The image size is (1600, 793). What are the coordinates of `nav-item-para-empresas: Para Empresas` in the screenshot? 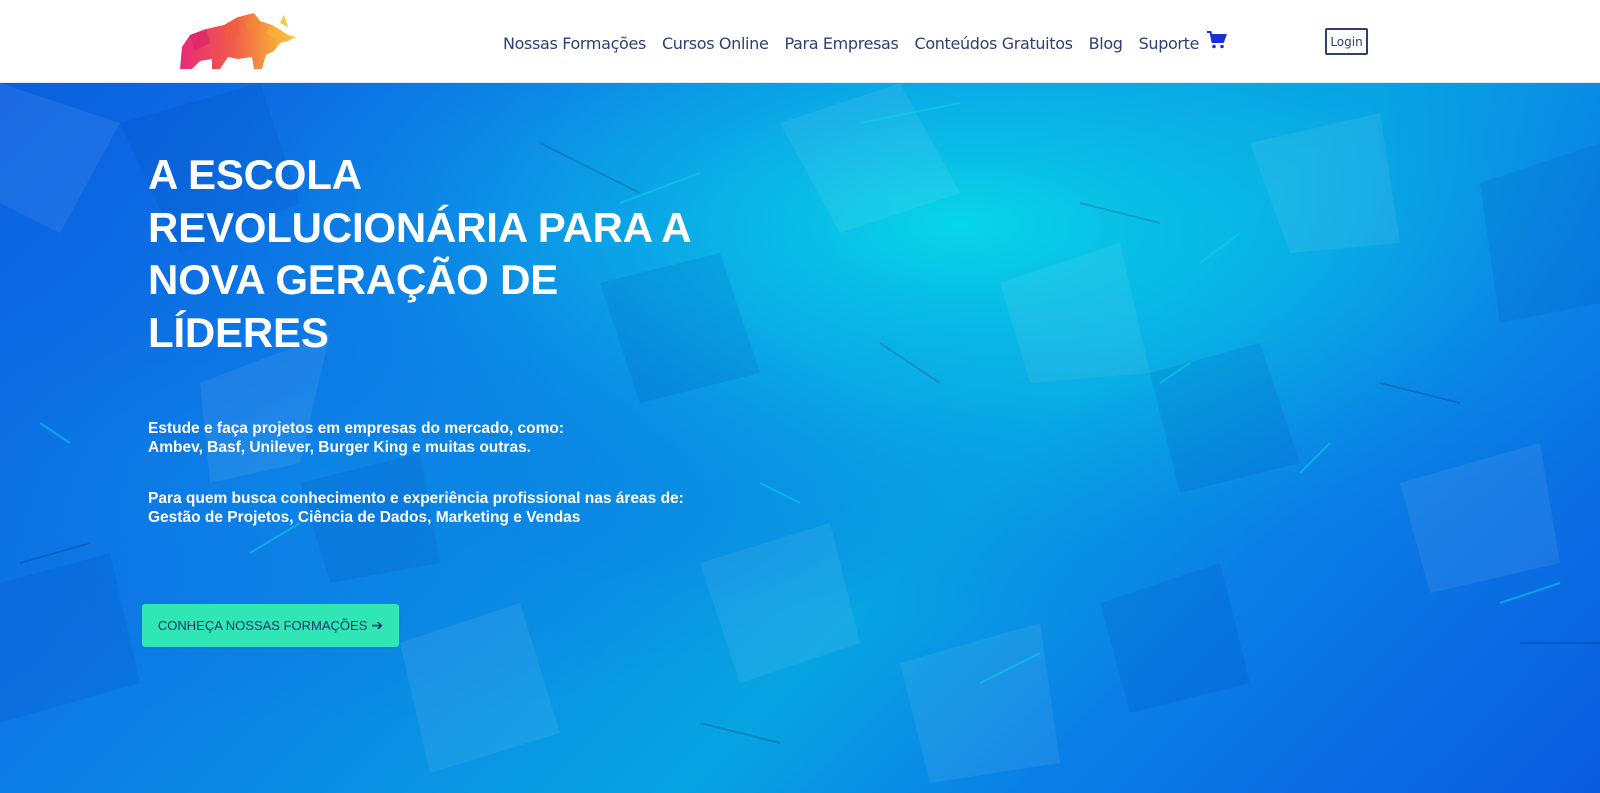 It's located at (841, 43).